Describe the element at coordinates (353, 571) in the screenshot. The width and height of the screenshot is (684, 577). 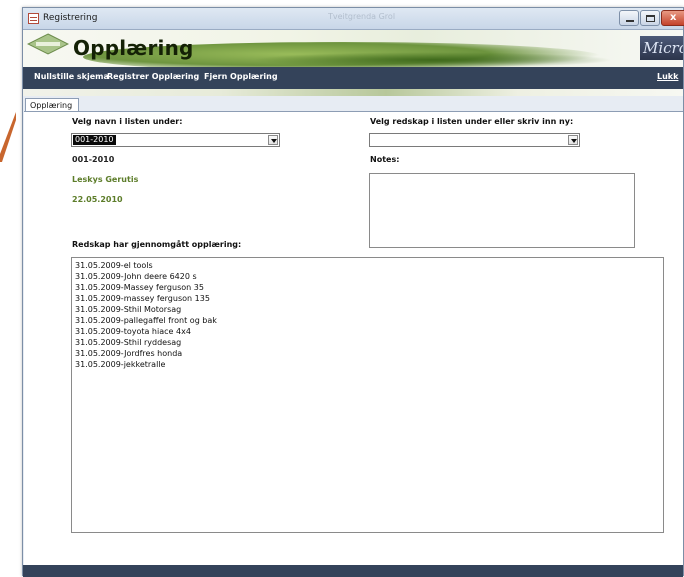
I see `footer-bar` at that location.